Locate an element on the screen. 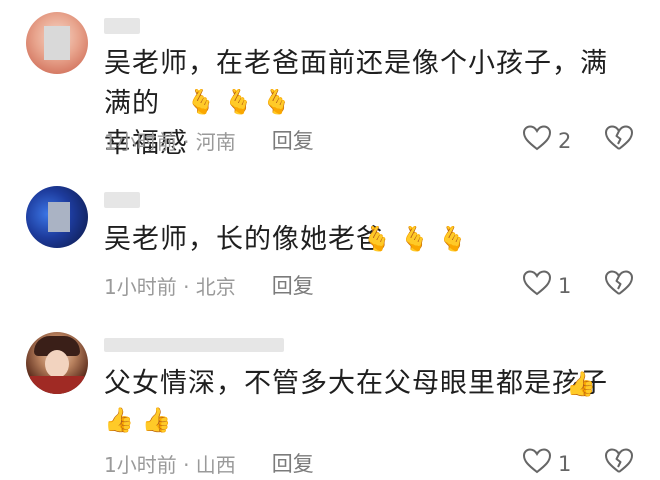 This screenshot has width=660, height=480. comment-meta: 1小时前 · 河南 回复 is located at coordinates (209, 140).